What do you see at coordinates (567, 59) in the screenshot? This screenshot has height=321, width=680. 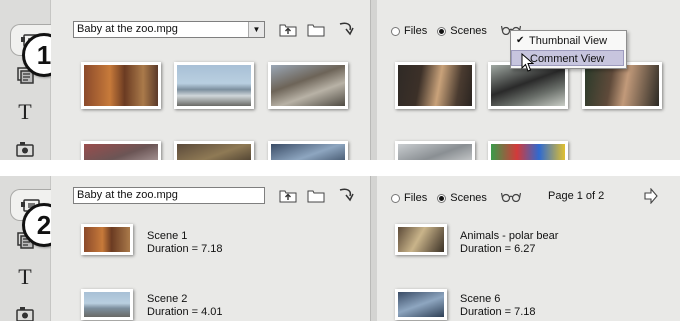 I see `menu-item-label: Comment View` at bounding box center [567, 59].